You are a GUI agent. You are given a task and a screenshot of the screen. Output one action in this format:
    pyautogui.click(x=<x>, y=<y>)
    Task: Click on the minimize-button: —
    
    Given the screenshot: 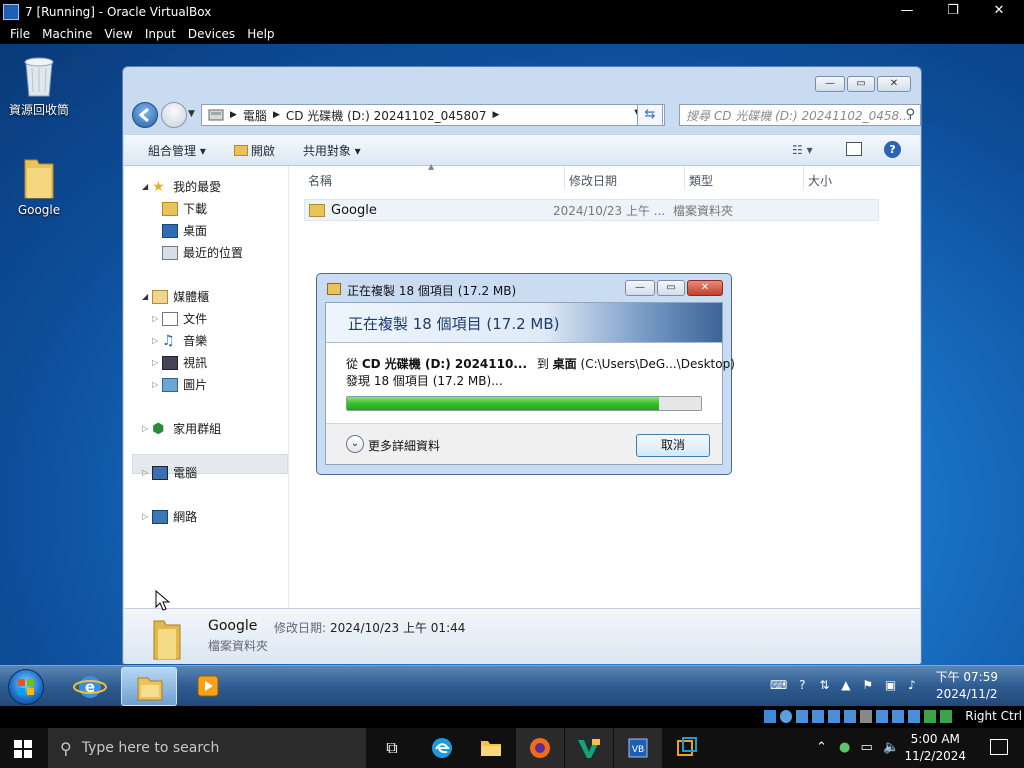 What is the action you would take?
    pyautogui.click(x=907, y=11)
    